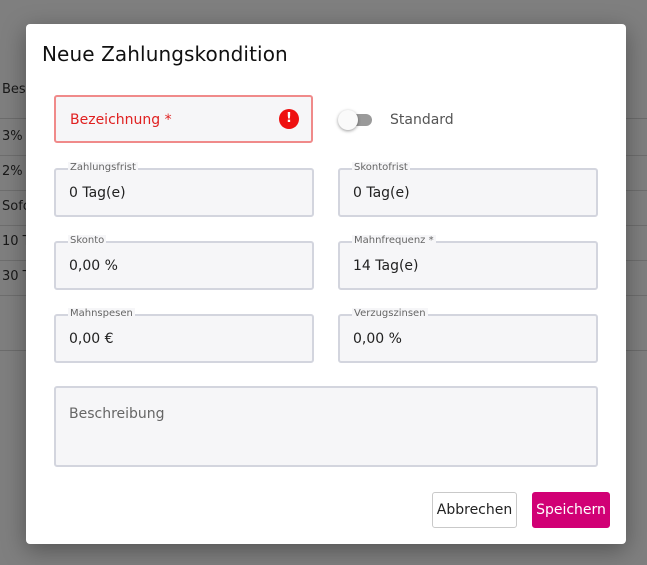  Describe the element at coordinates (183, 119) in the screenshot. I see `bezeichnung-input: Bezeichnung * !` at that location.